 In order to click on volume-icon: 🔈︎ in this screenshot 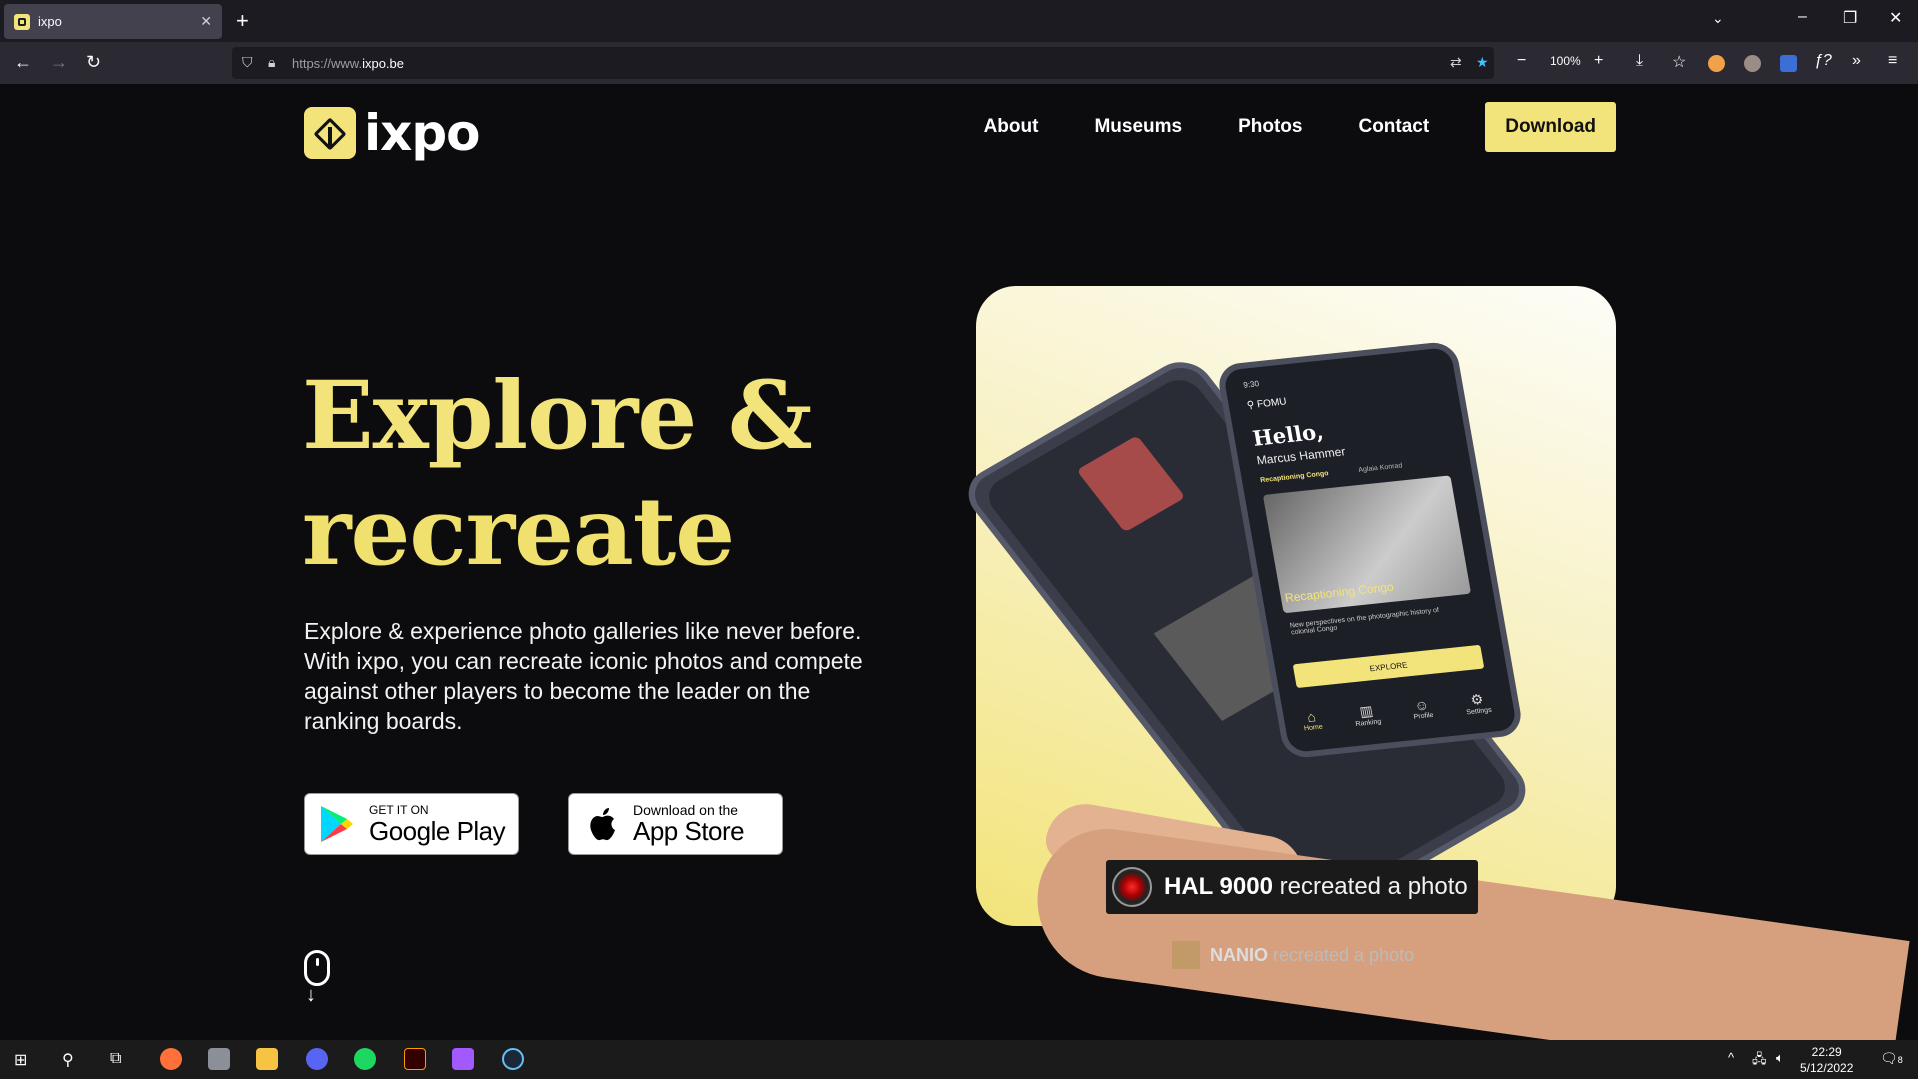, I will do `click(1780, 1058)`.